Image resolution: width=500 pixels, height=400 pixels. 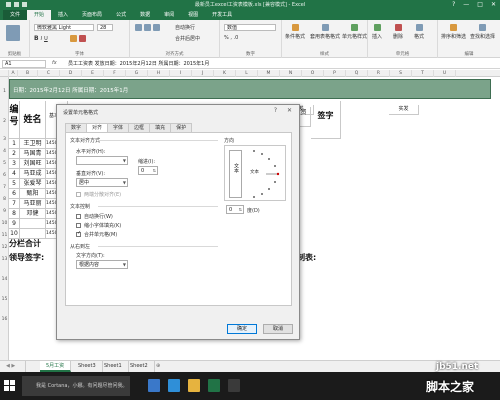 What do you see at coordinates (255, 173) in the screenshot?
I see `orientation-control: 文本 文本` at bounding box center [255, 173].